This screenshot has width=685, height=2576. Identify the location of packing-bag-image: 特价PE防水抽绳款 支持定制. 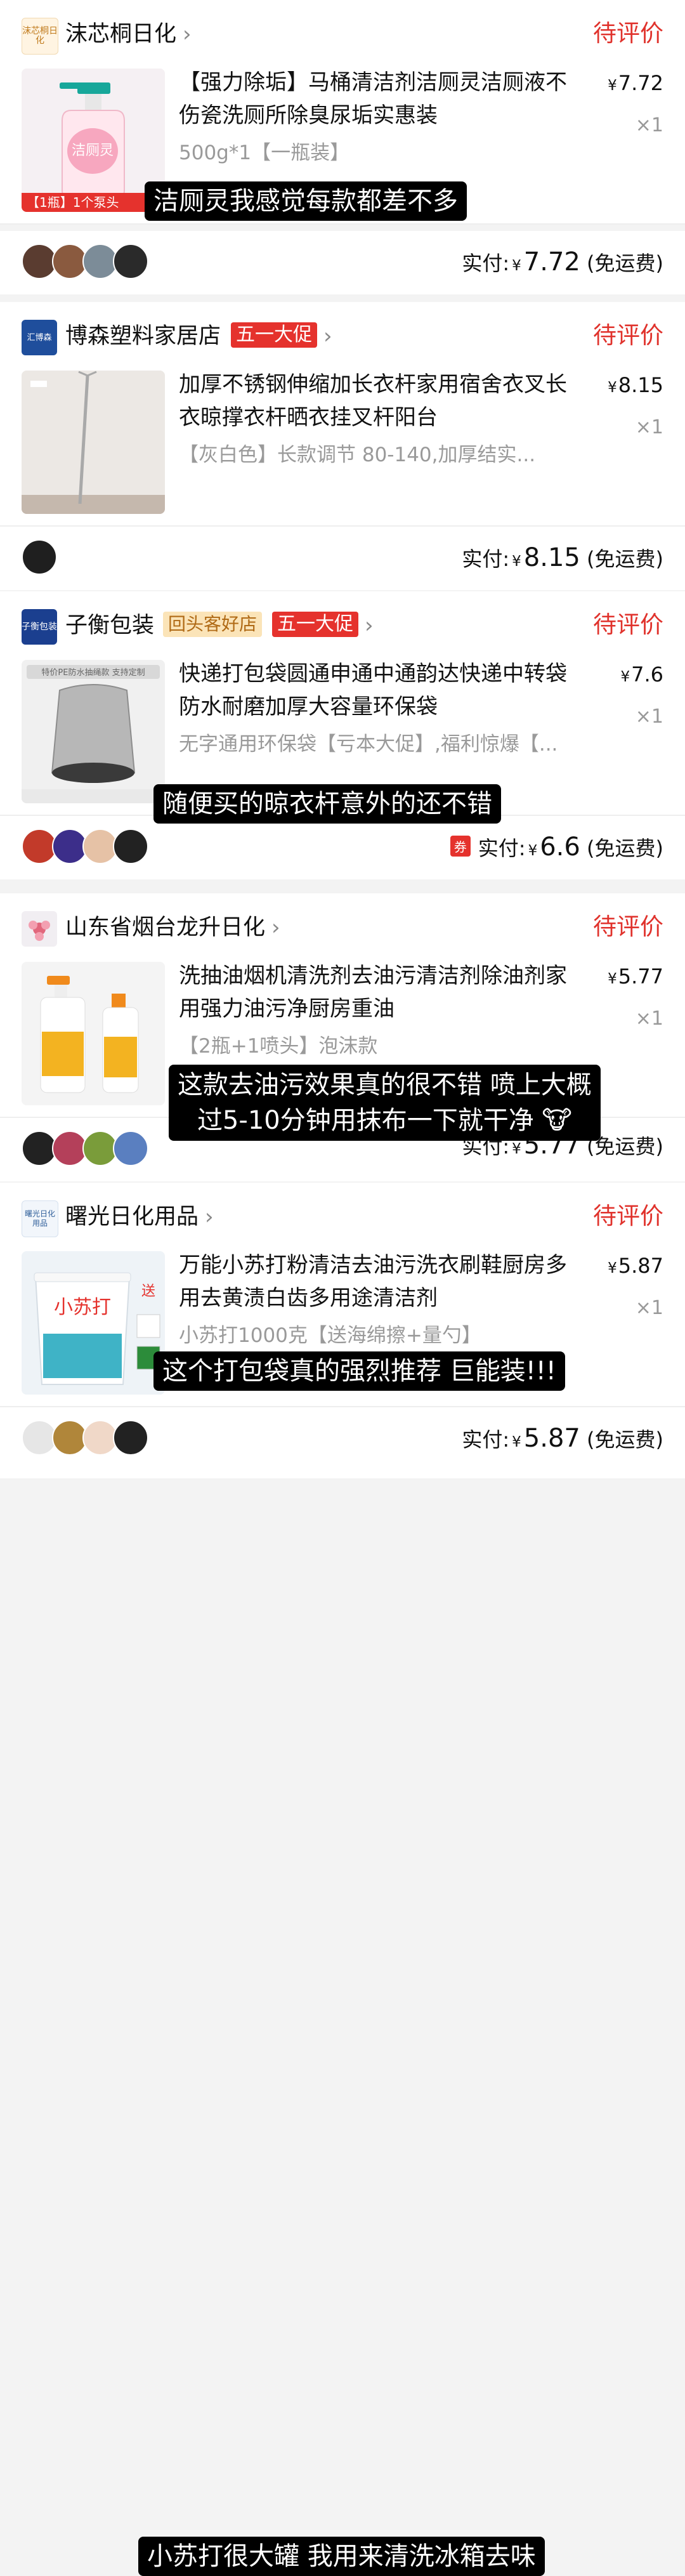
(94, 731).